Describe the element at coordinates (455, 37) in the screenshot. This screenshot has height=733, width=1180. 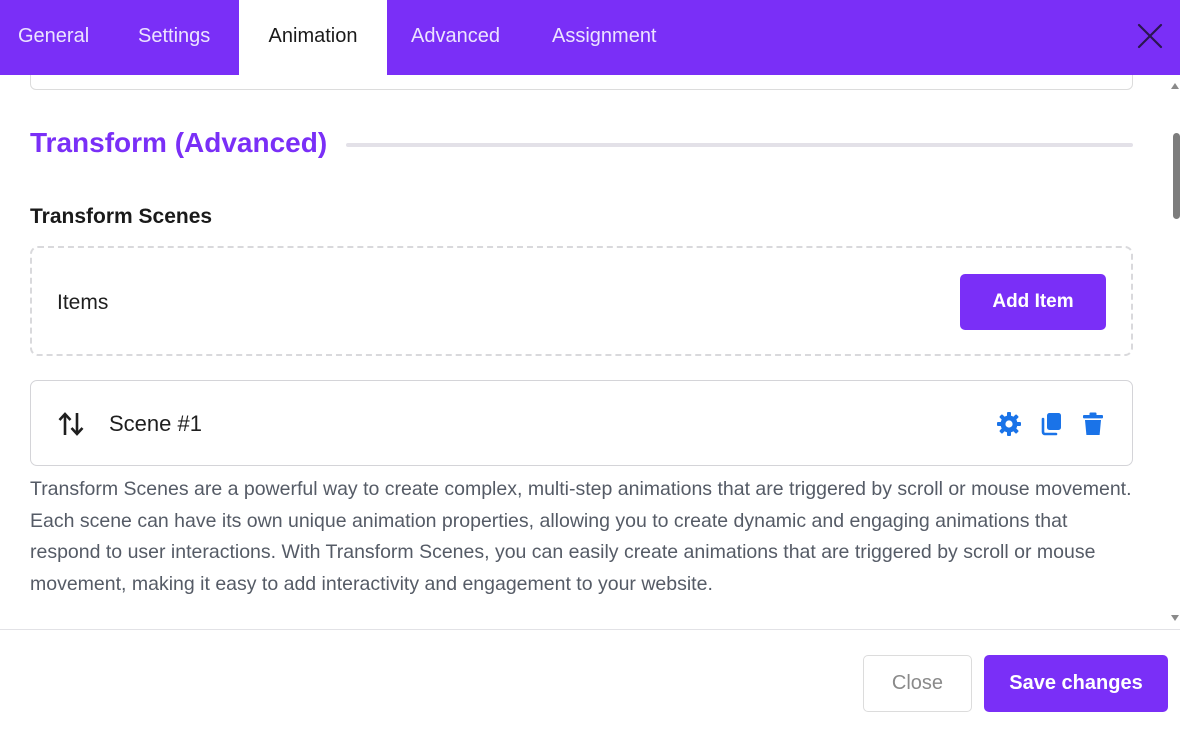
I see `tab-advanced: Advanced` at that location.